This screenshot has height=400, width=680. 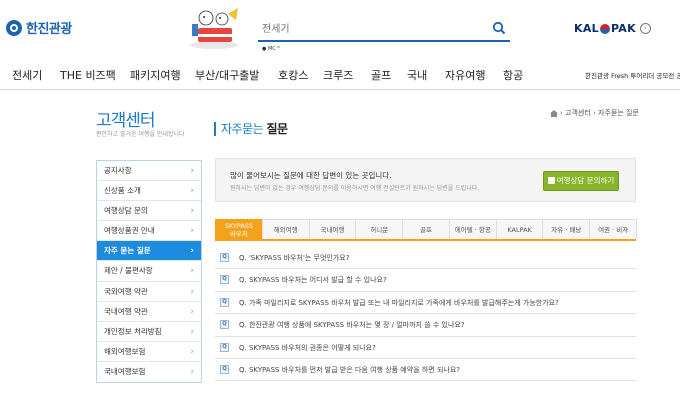 I want to click on customer-center-subtitle: 편안하고 즐거운 여행을 안내합니다, so click(x=140, y=134).